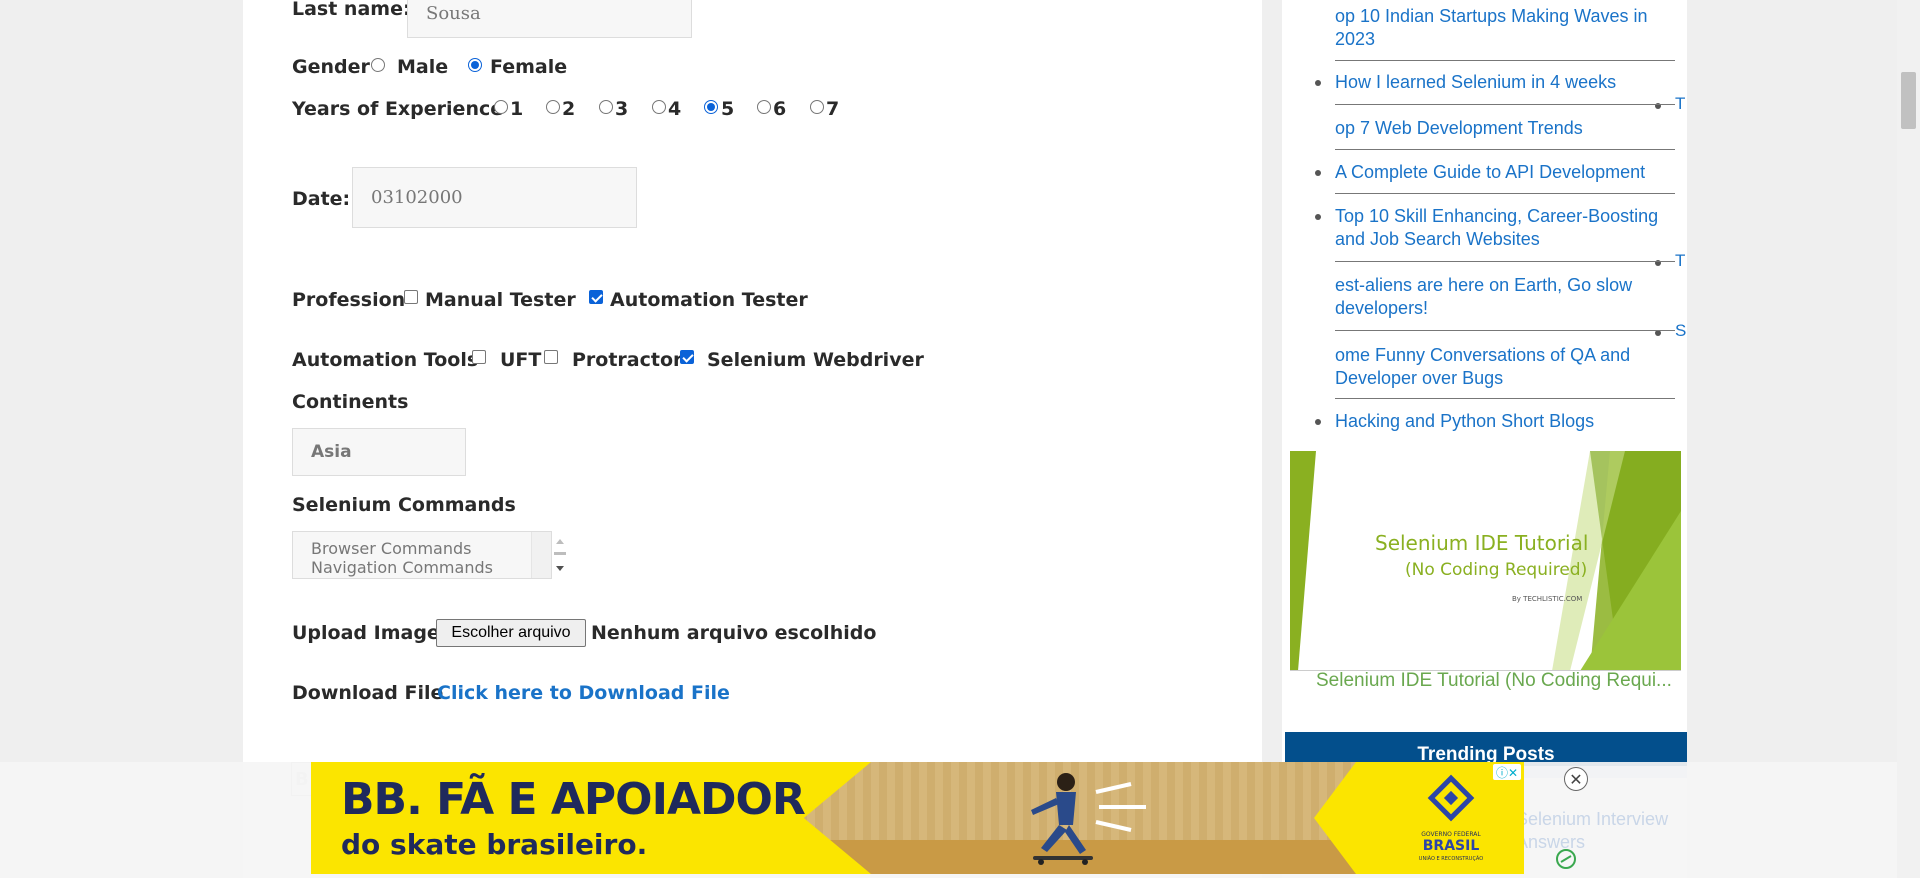 The width and height of the screenshot is (1920, 878). What do you see at coordinates (378, 65) in the screenshot?
I see `gender-male-radio` at bounding box center [378, 65].